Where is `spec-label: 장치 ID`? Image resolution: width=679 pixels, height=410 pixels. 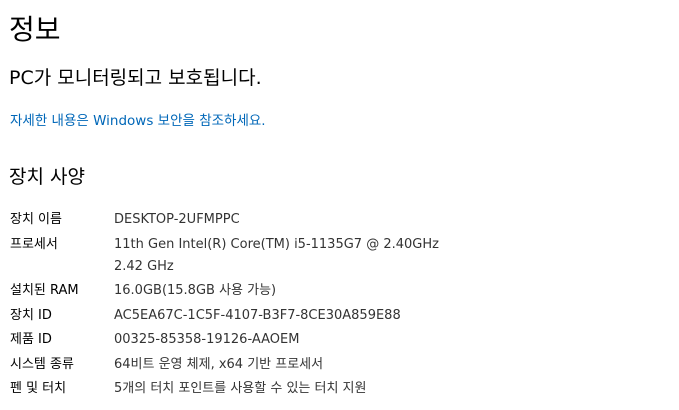 spec-label: 장치 ID is located at coordinates (31, 315).